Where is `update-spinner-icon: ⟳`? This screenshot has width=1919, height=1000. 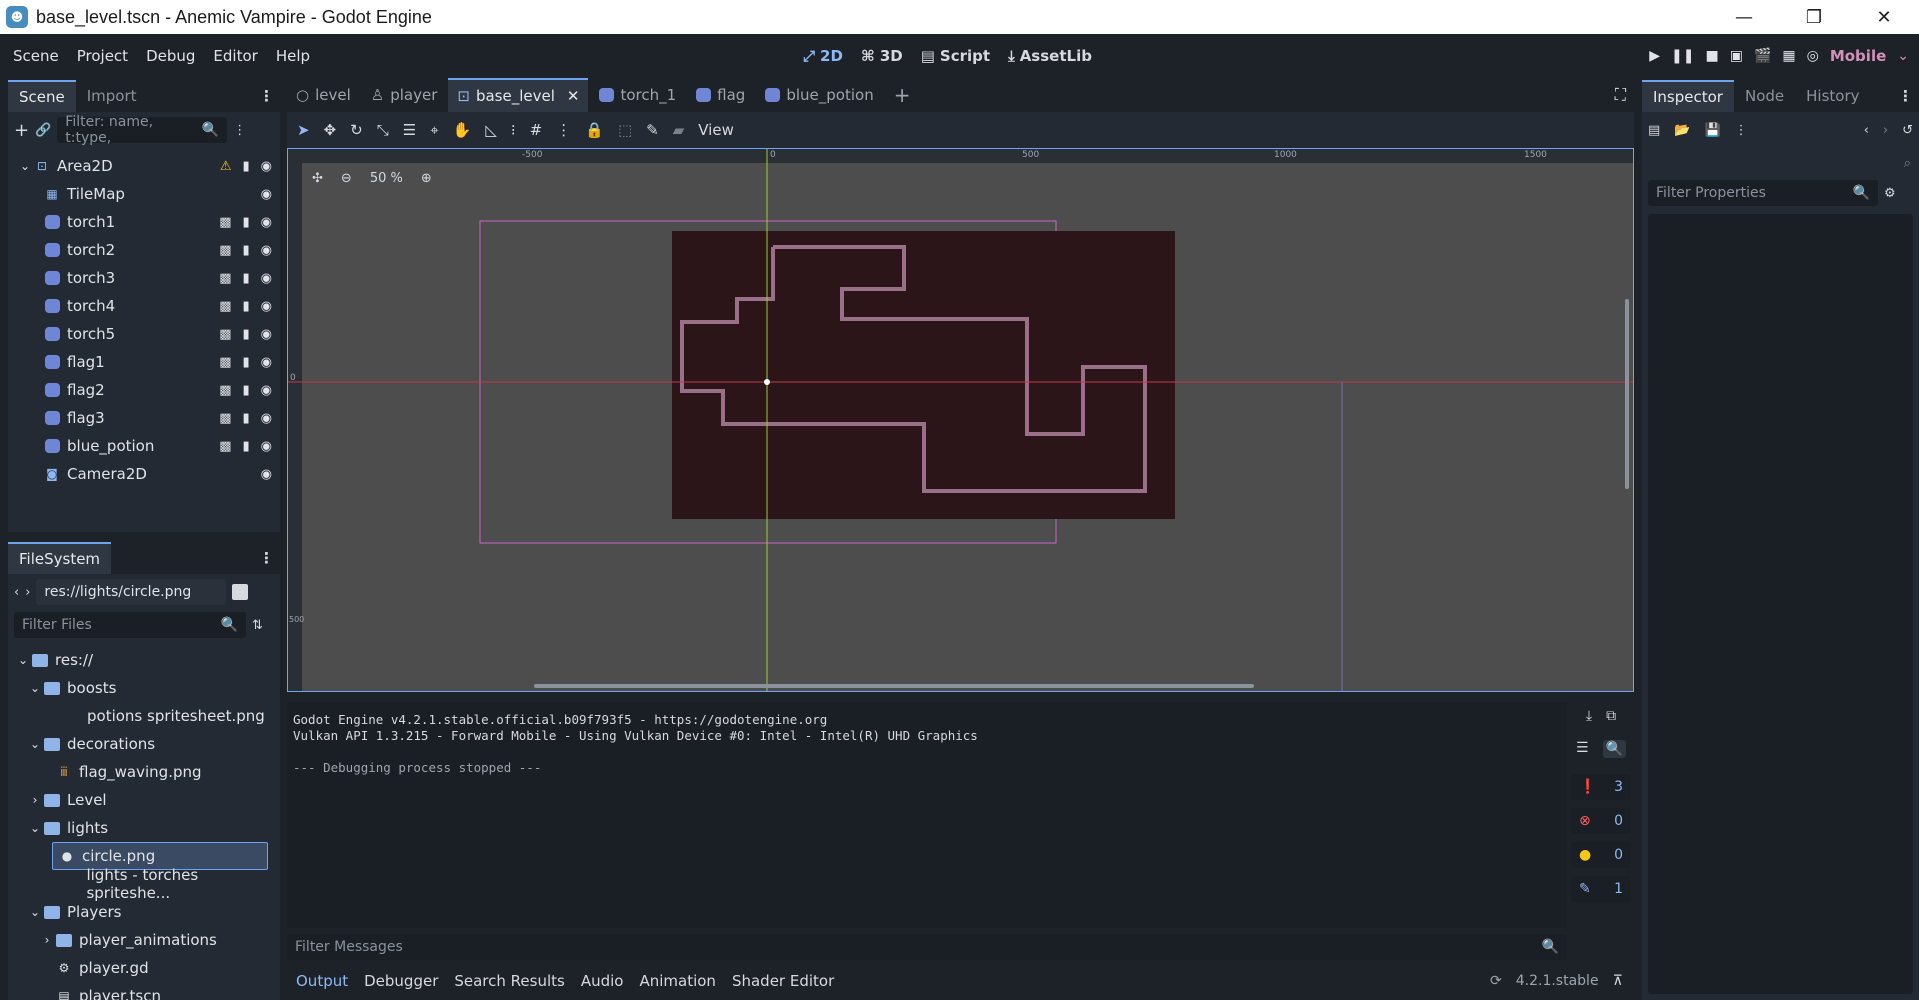
update-spinner-icon: ⟳ is located at coordinates (1496, 981).